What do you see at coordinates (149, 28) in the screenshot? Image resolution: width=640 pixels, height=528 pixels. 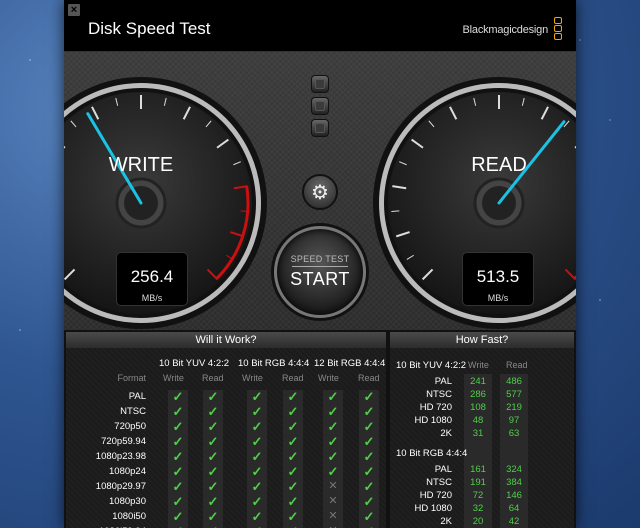 I see `app-title: Disk Speed Test` at bounding box center [149, 28].